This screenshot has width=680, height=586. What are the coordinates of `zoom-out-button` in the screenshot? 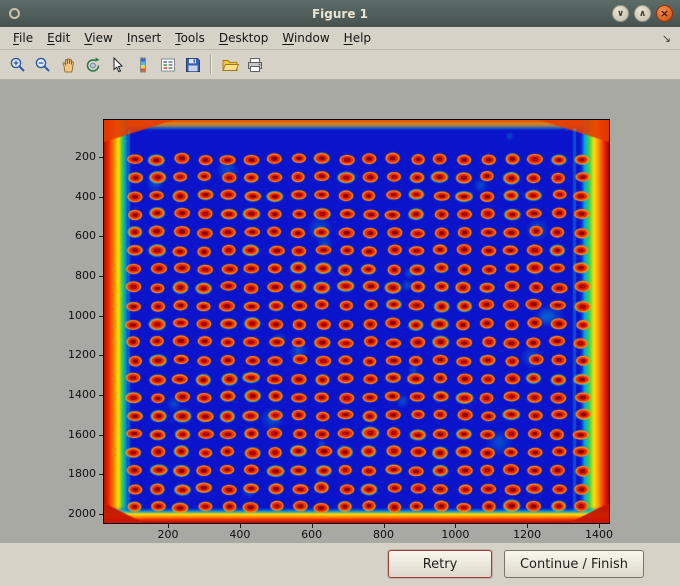 It's located at (42, 64).